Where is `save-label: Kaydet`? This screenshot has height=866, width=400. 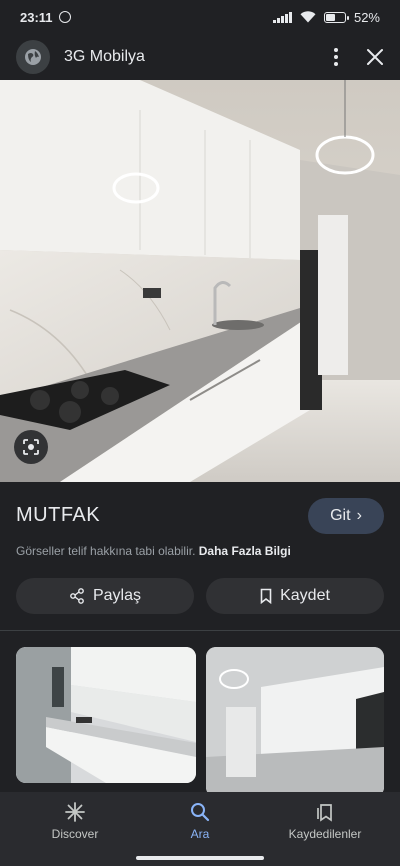
save-label: Kaydet is located at coordinates (305, 595).